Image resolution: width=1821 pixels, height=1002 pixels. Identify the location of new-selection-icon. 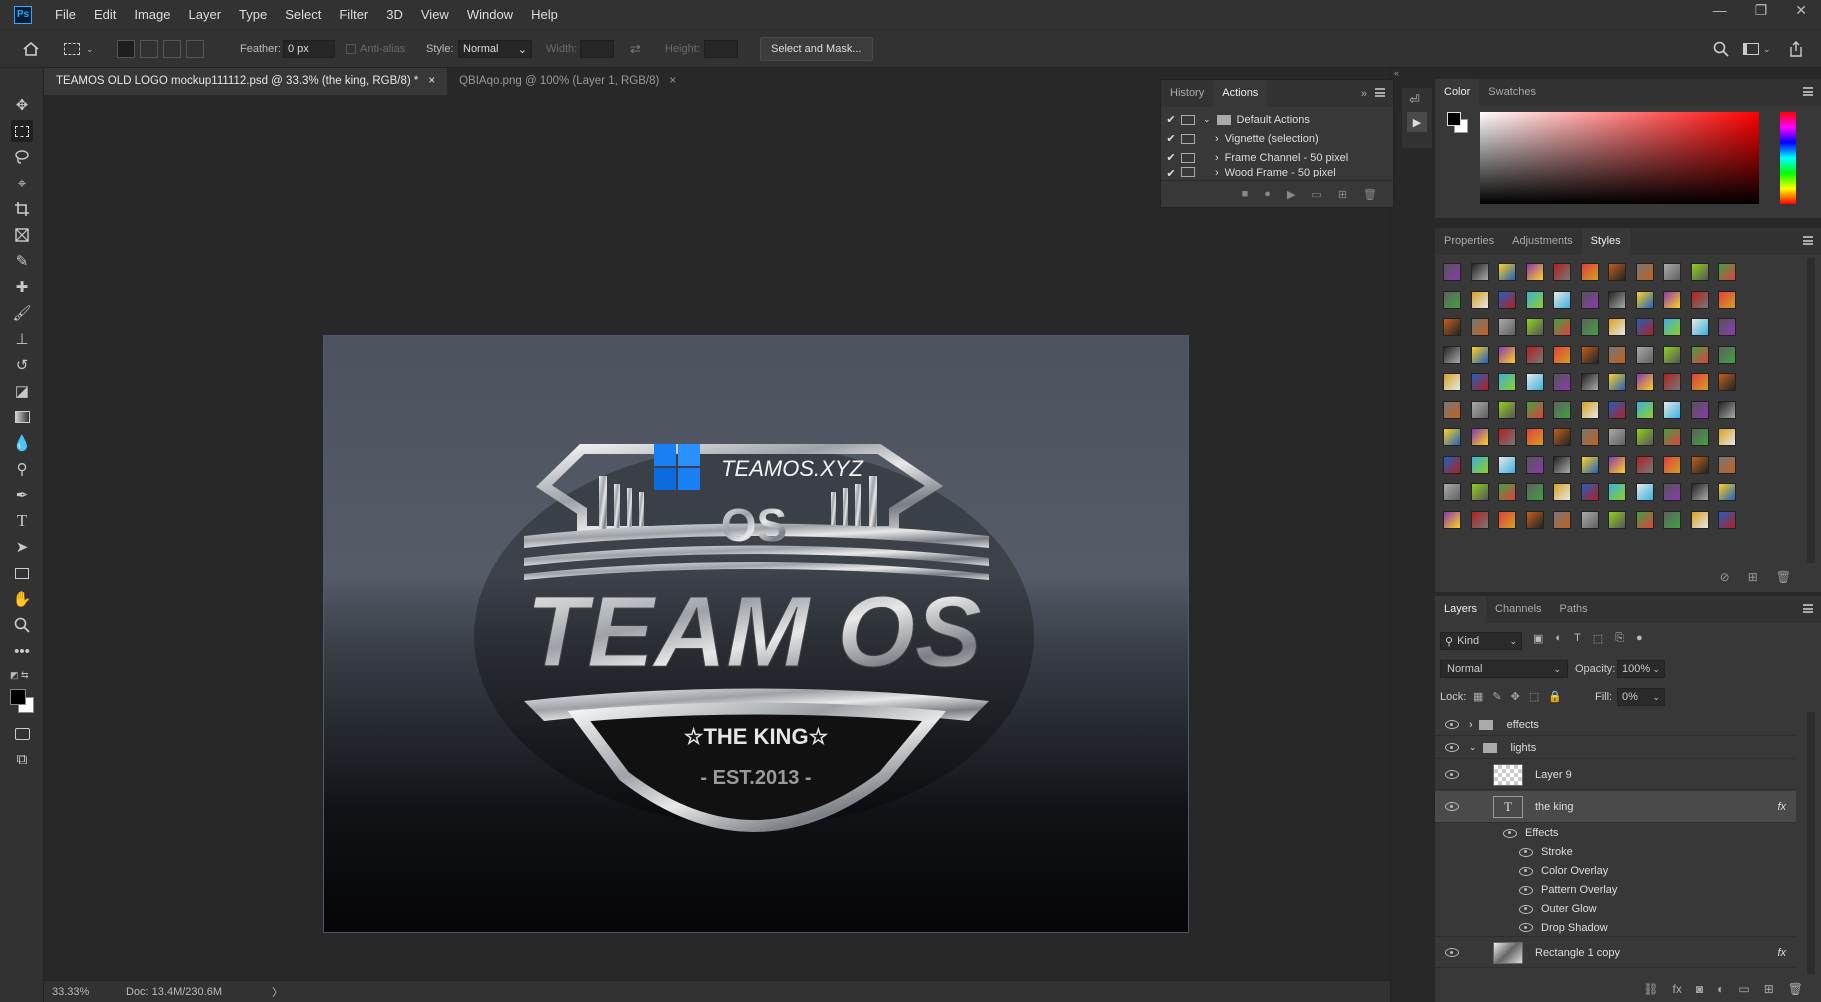
(126, 49).